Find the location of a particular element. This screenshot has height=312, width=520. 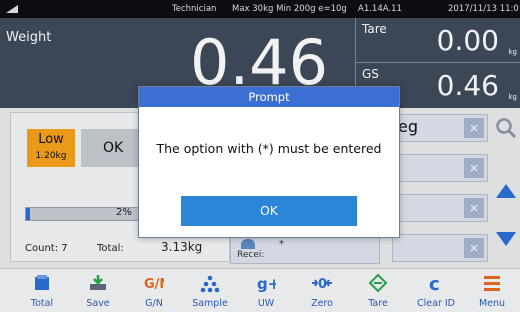

dialog-title: Prompt is located at coordinates (269, 97).